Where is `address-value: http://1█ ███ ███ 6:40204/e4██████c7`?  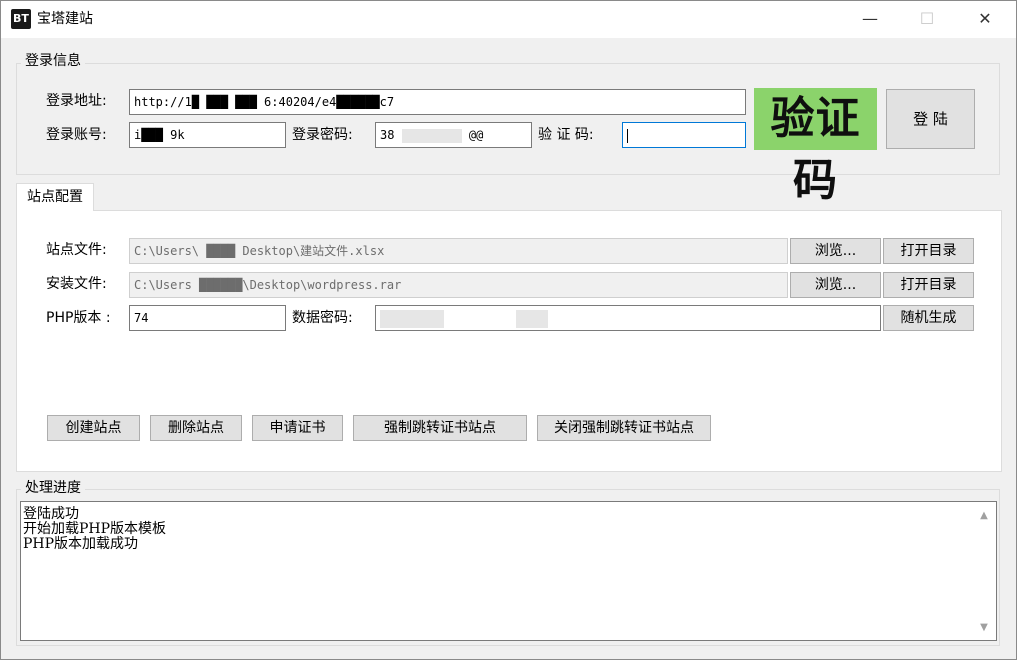
address-value: http://1█ ███ ███ 6:40204/e4██████c7 is located at coordinates (264, 102).